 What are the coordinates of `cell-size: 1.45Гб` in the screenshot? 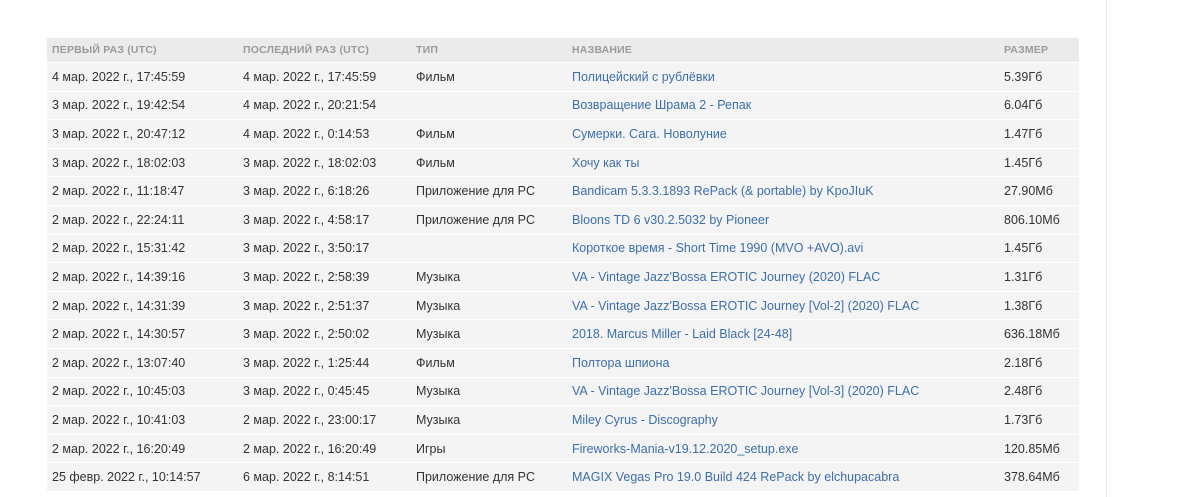 It's located at (1039, 162).